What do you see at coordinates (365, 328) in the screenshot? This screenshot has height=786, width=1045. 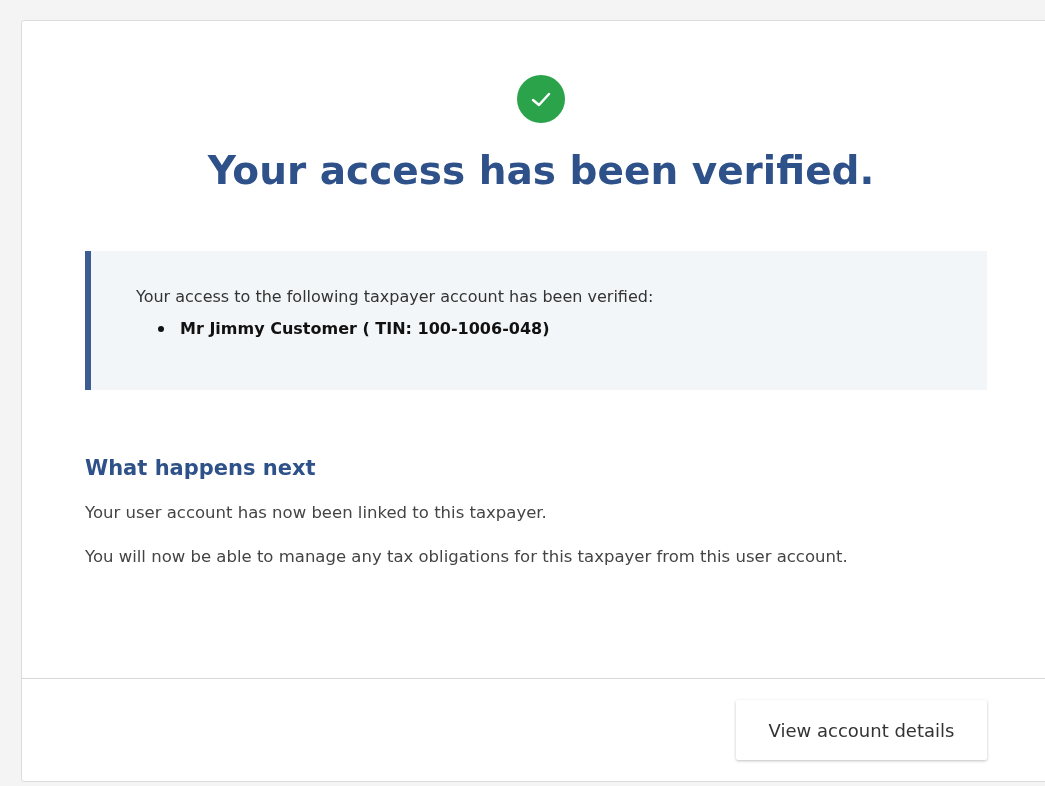 I see `taxpayer-name: Mr Jimmy Customer ( TIN: 100-1006-048)` at bounding box center [365, 328].